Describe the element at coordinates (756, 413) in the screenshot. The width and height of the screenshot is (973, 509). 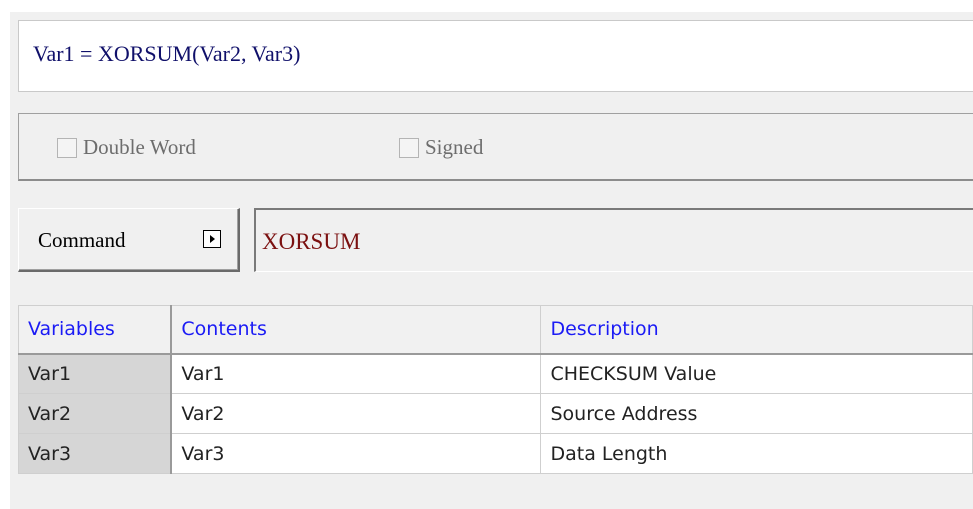
I see `description-cell: Source Address` at that location.